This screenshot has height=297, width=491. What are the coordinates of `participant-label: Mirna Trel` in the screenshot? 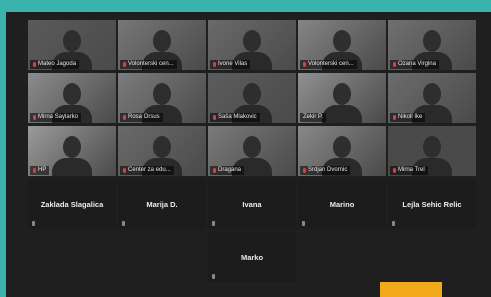 It's located at (409, 170).